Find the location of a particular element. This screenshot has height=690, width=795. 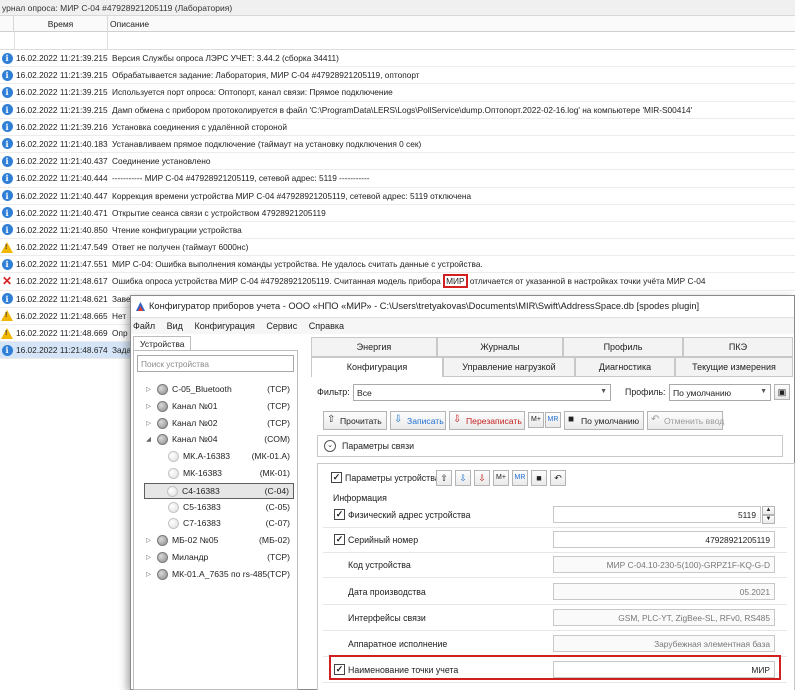

tab-profile: Профиль is located at coordinates (623, 347).